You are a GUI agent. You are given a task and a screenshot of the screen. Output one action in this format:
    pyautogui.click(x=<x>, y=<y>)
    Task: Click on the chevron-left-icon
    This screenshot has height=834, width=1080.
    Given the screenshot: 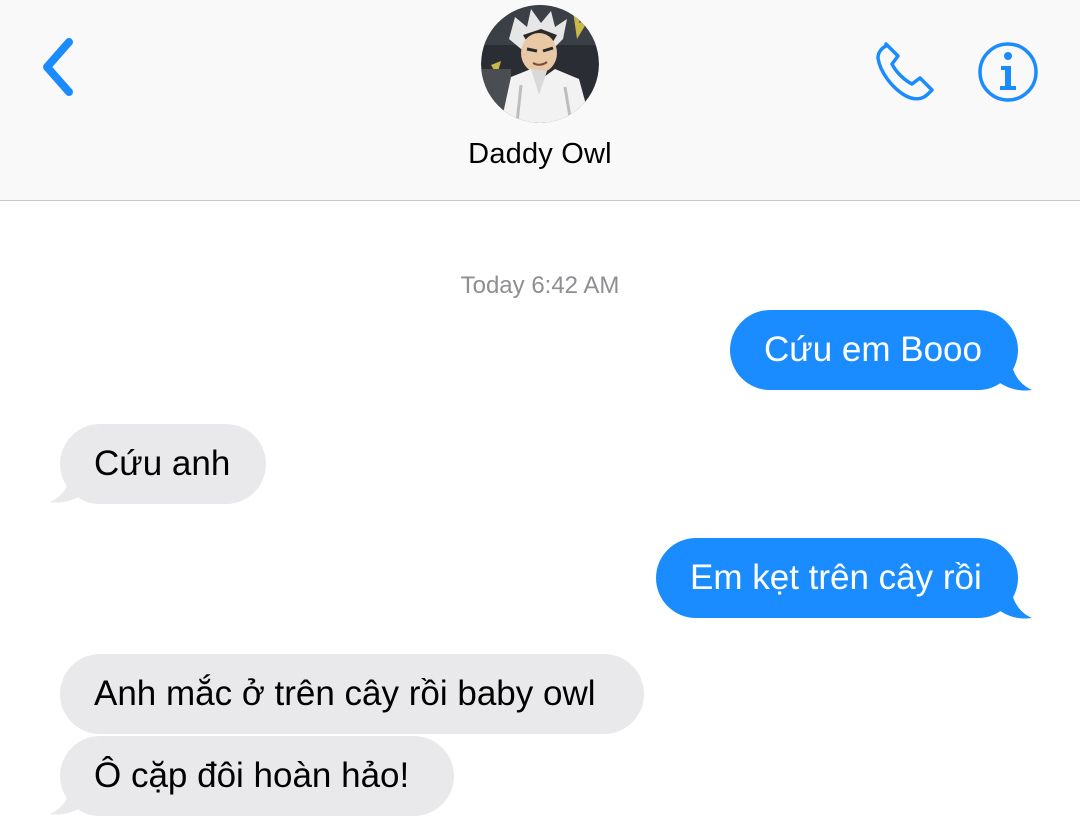 What is the action you would take?
    pyautogui.click(x=58, y=67)
    